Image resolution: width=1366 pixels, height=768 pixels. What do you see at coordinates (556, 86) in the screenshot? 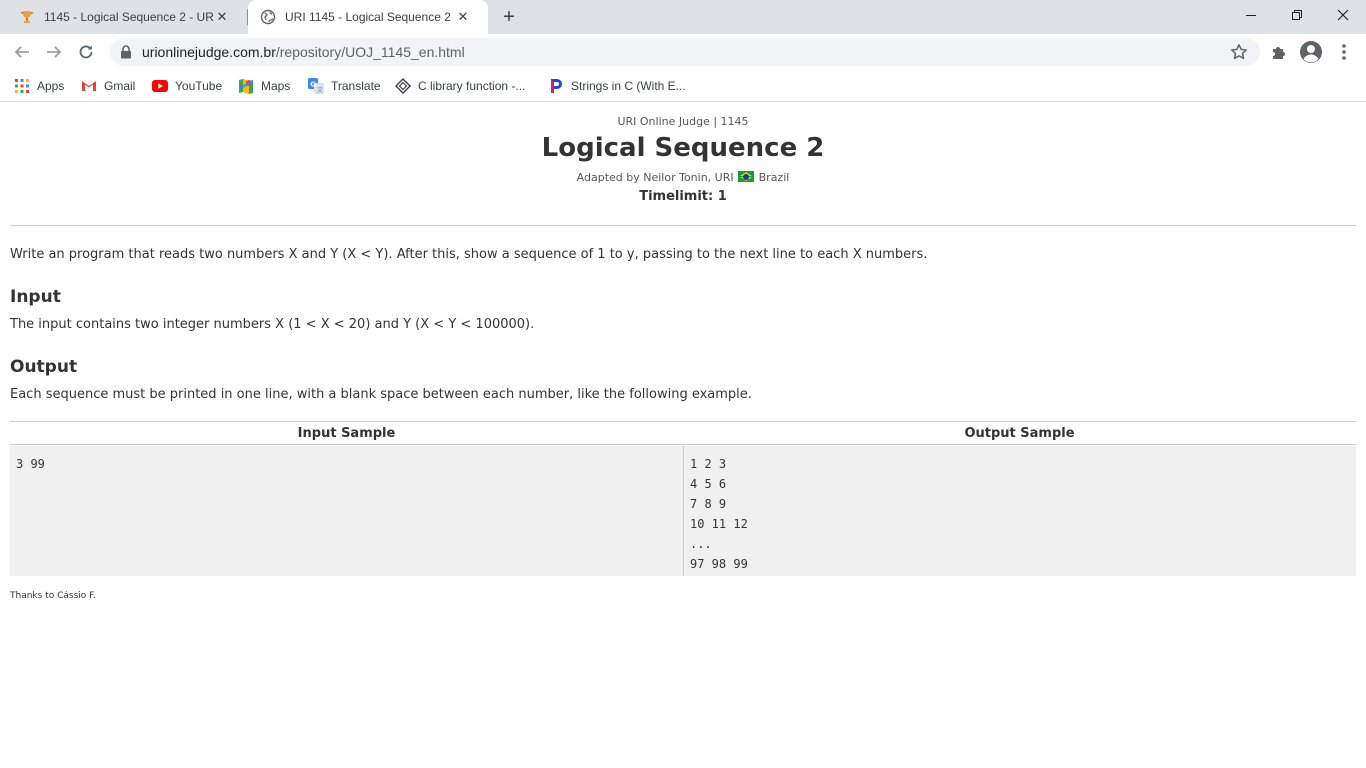
I see `programiz-icon` at bounding box center [556, 86].